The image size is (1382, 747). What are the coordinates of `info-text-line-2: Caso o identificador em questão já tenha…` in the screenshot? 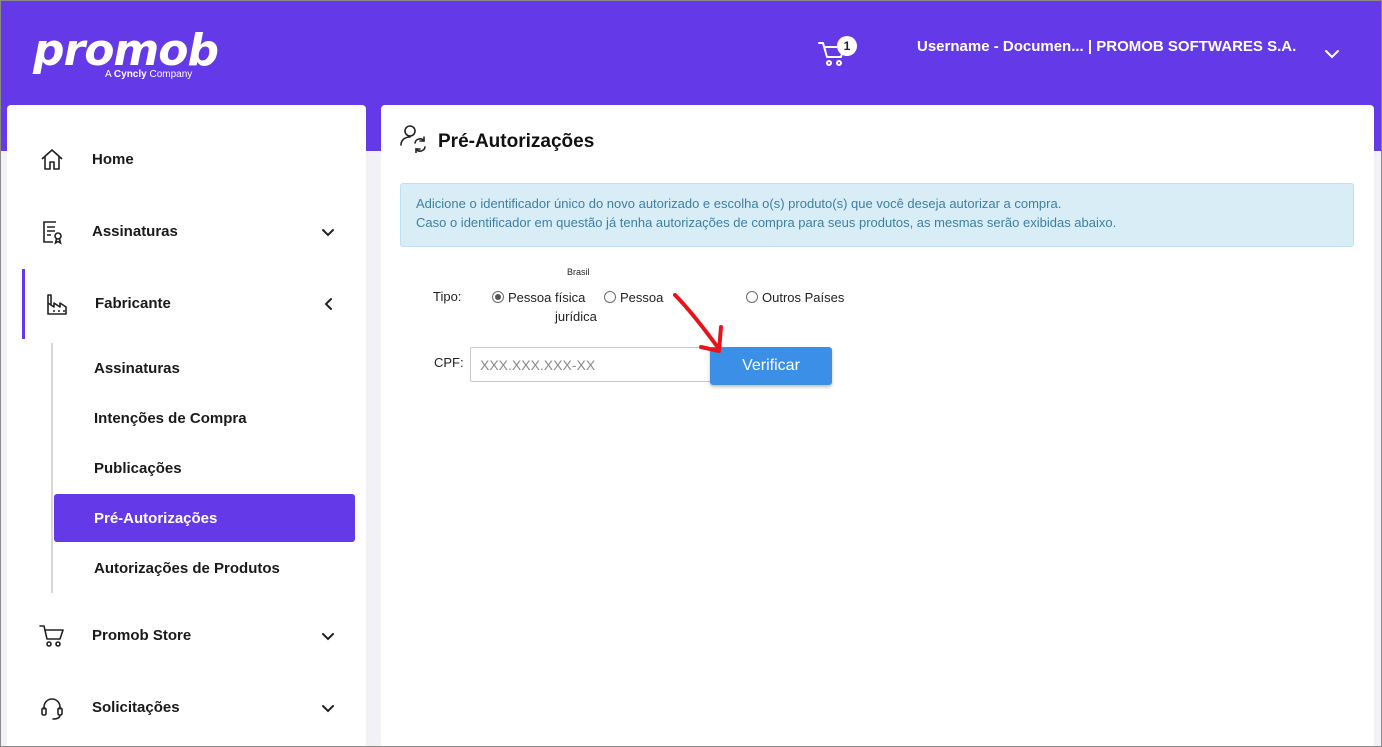 It's located at (766, 222).